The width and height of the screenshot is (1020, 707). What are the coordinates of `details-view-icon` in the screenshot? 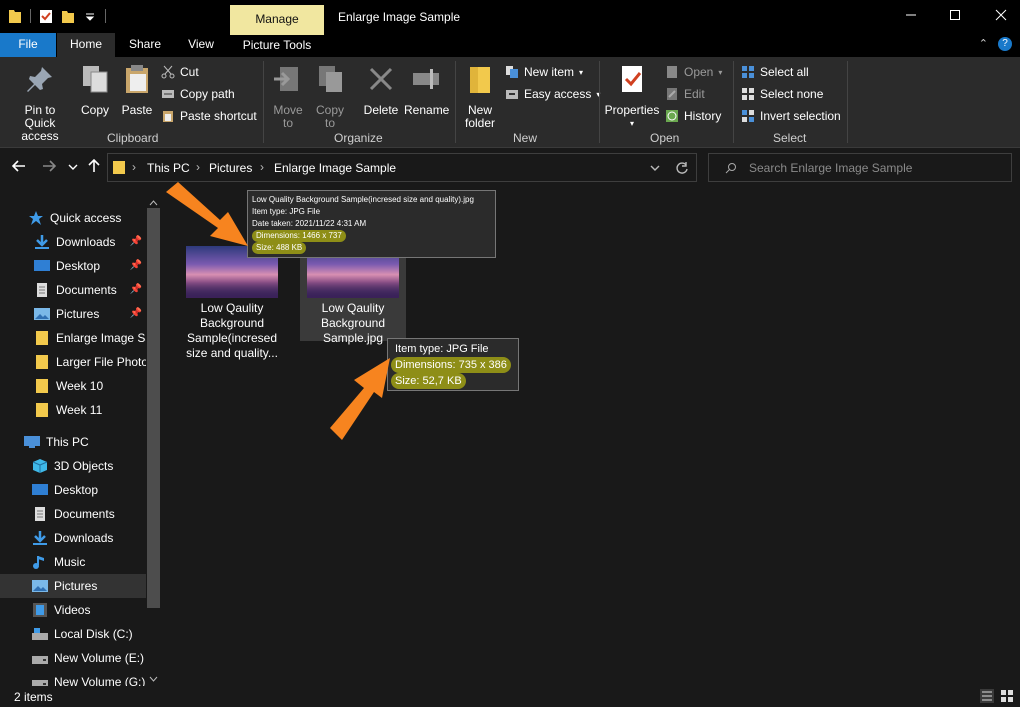 It's located at (987, 696).